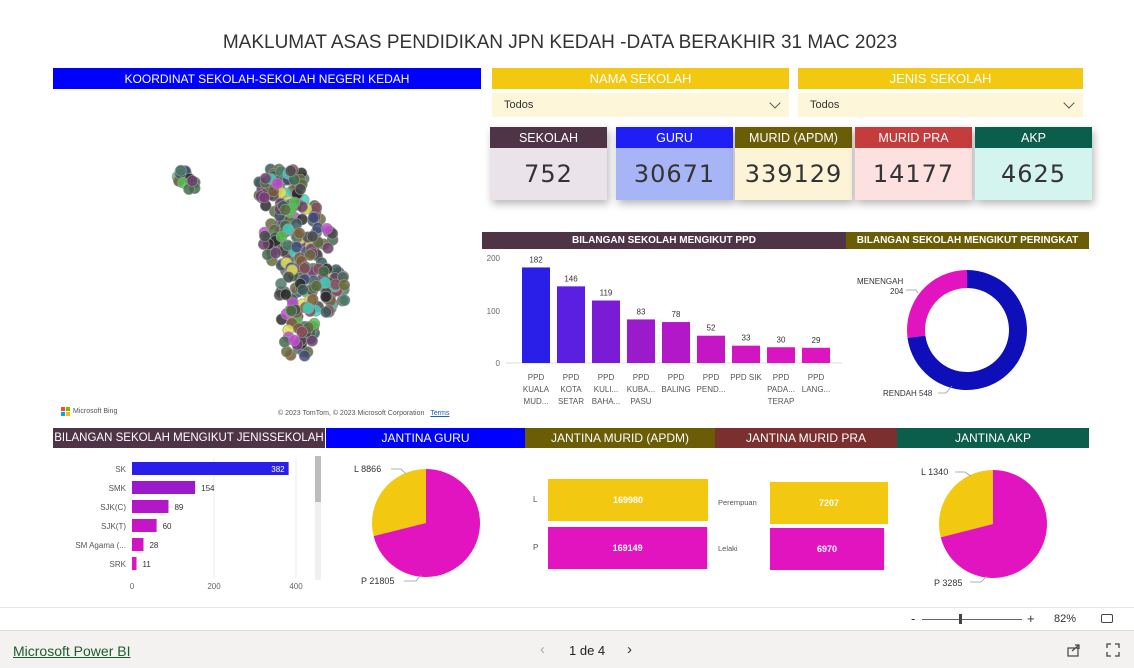  What do you see at coordinates (674, 137) in the screenshot?
I see `card-label: GURU` at bounding box center [674, 137].